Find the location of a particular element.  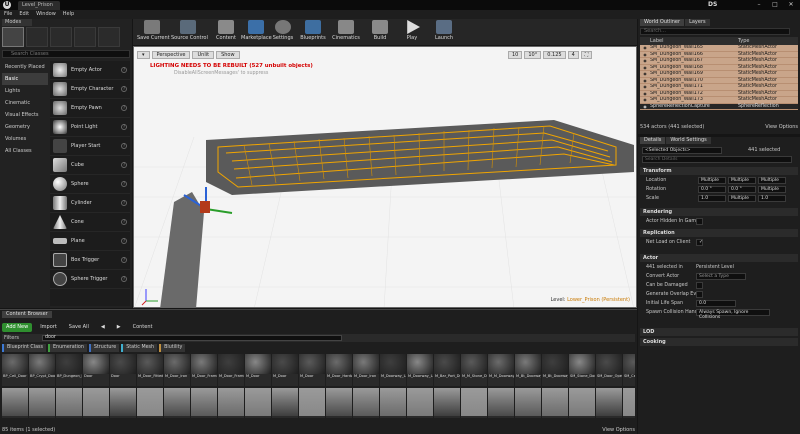

list-item: Player Start? is located at coordinates (90, 146).